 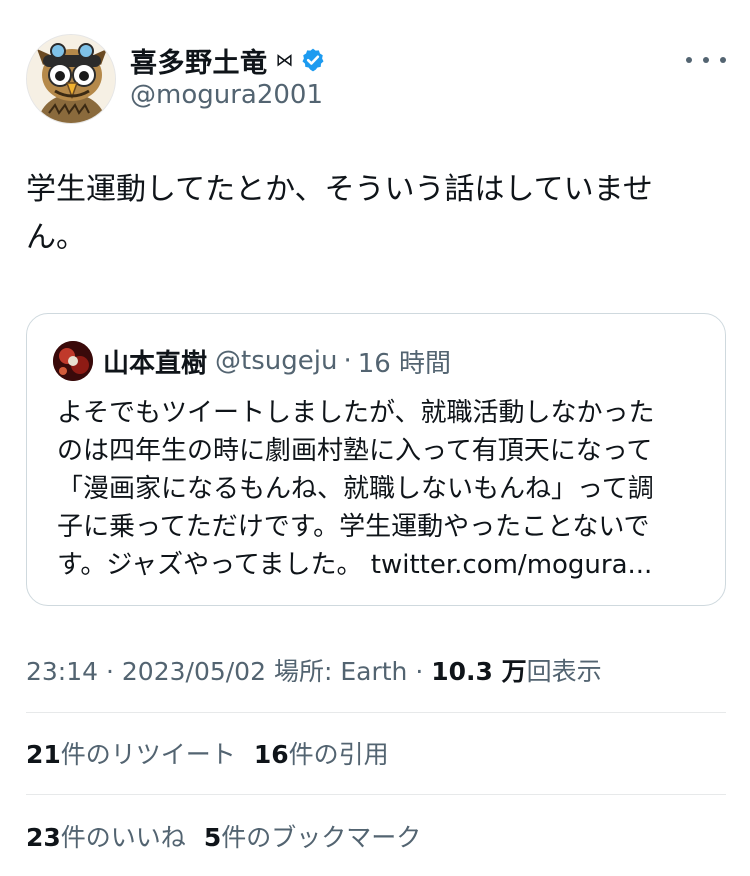 What do you see at coordinates (376, 80) in the screenshot?
I see `tweet-header: 喜多野土竜 ⋈ @mogura2001` at bounding box center [376, 80].